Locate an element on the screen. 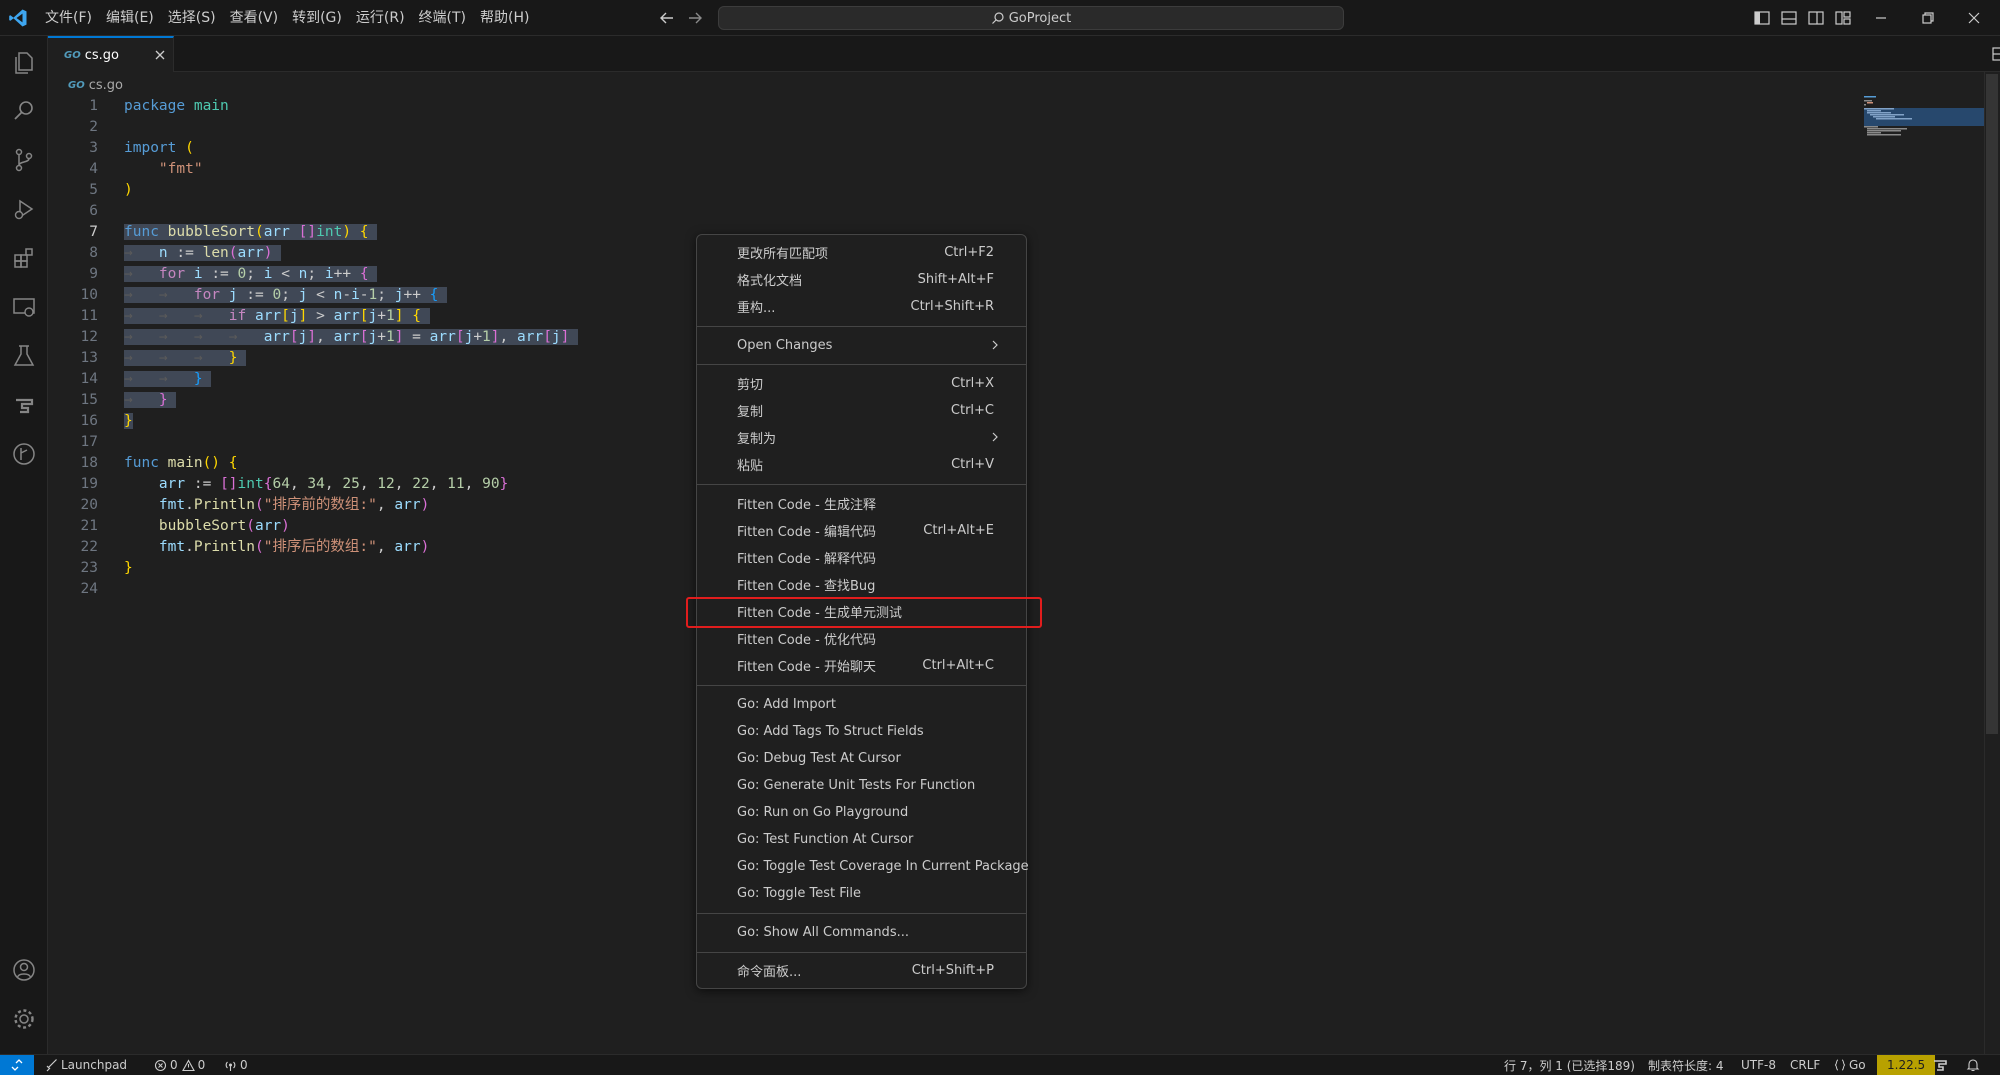 The image size is (2000, 1075). menu-terminal: 终端(T) is located at coordinates (442, 18).